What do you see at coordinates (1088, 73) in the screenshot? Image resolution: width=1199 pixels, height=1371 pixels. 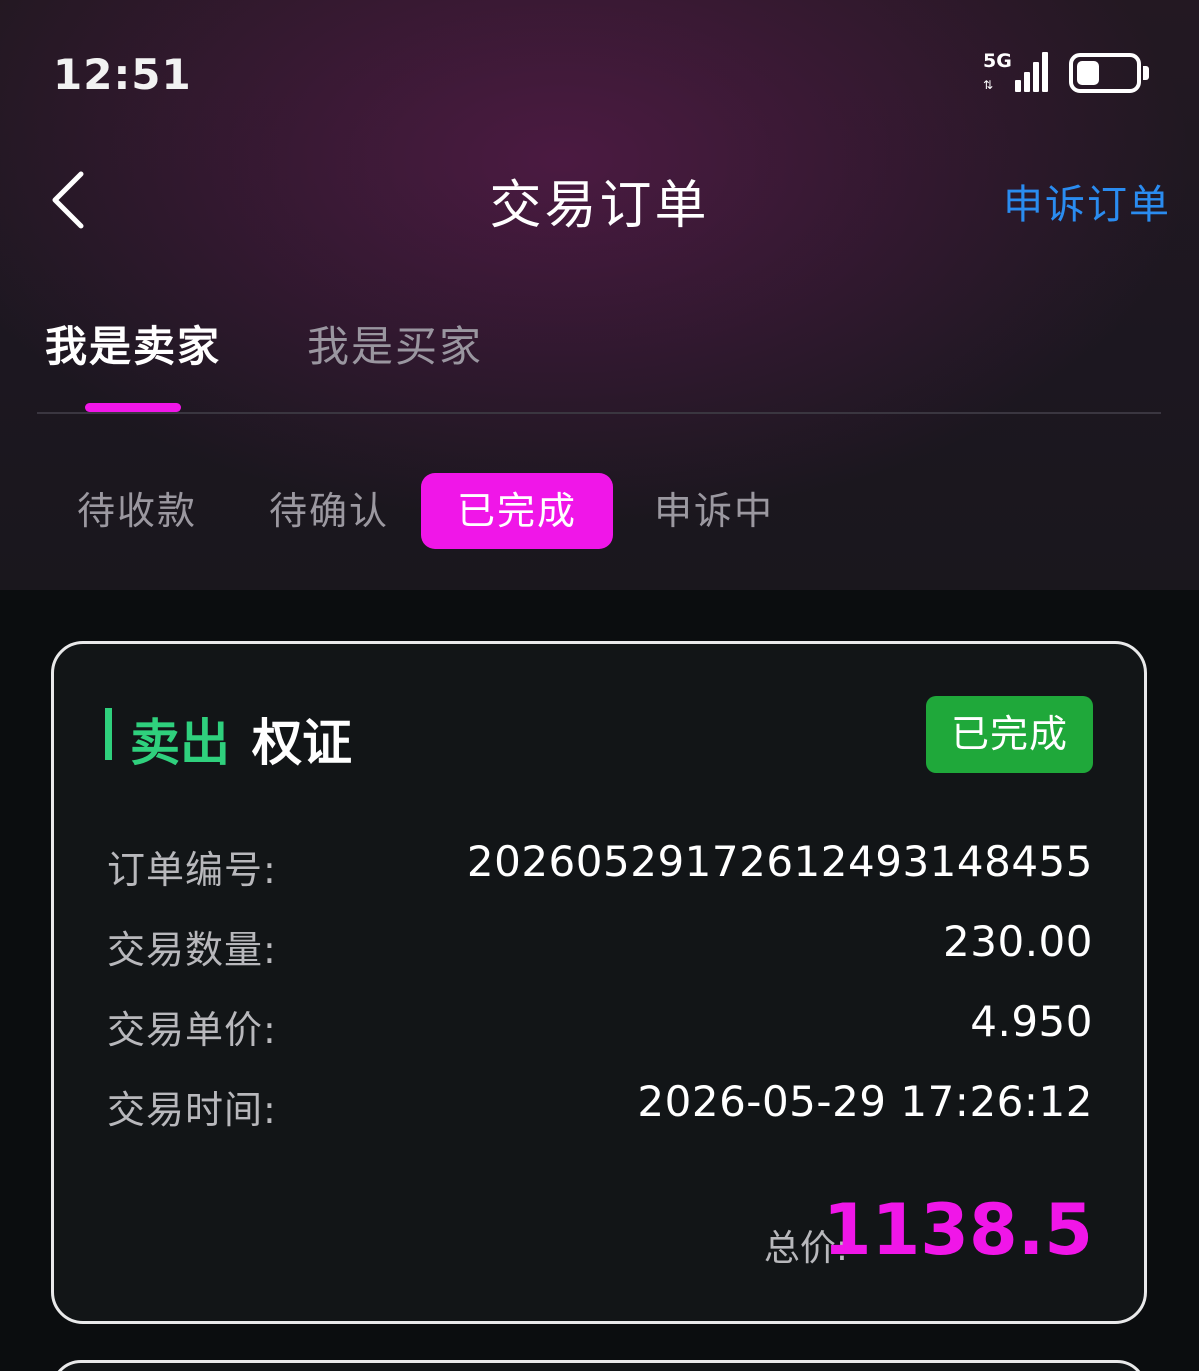 I see `battery-fill` at bounding box center [1088, 73].